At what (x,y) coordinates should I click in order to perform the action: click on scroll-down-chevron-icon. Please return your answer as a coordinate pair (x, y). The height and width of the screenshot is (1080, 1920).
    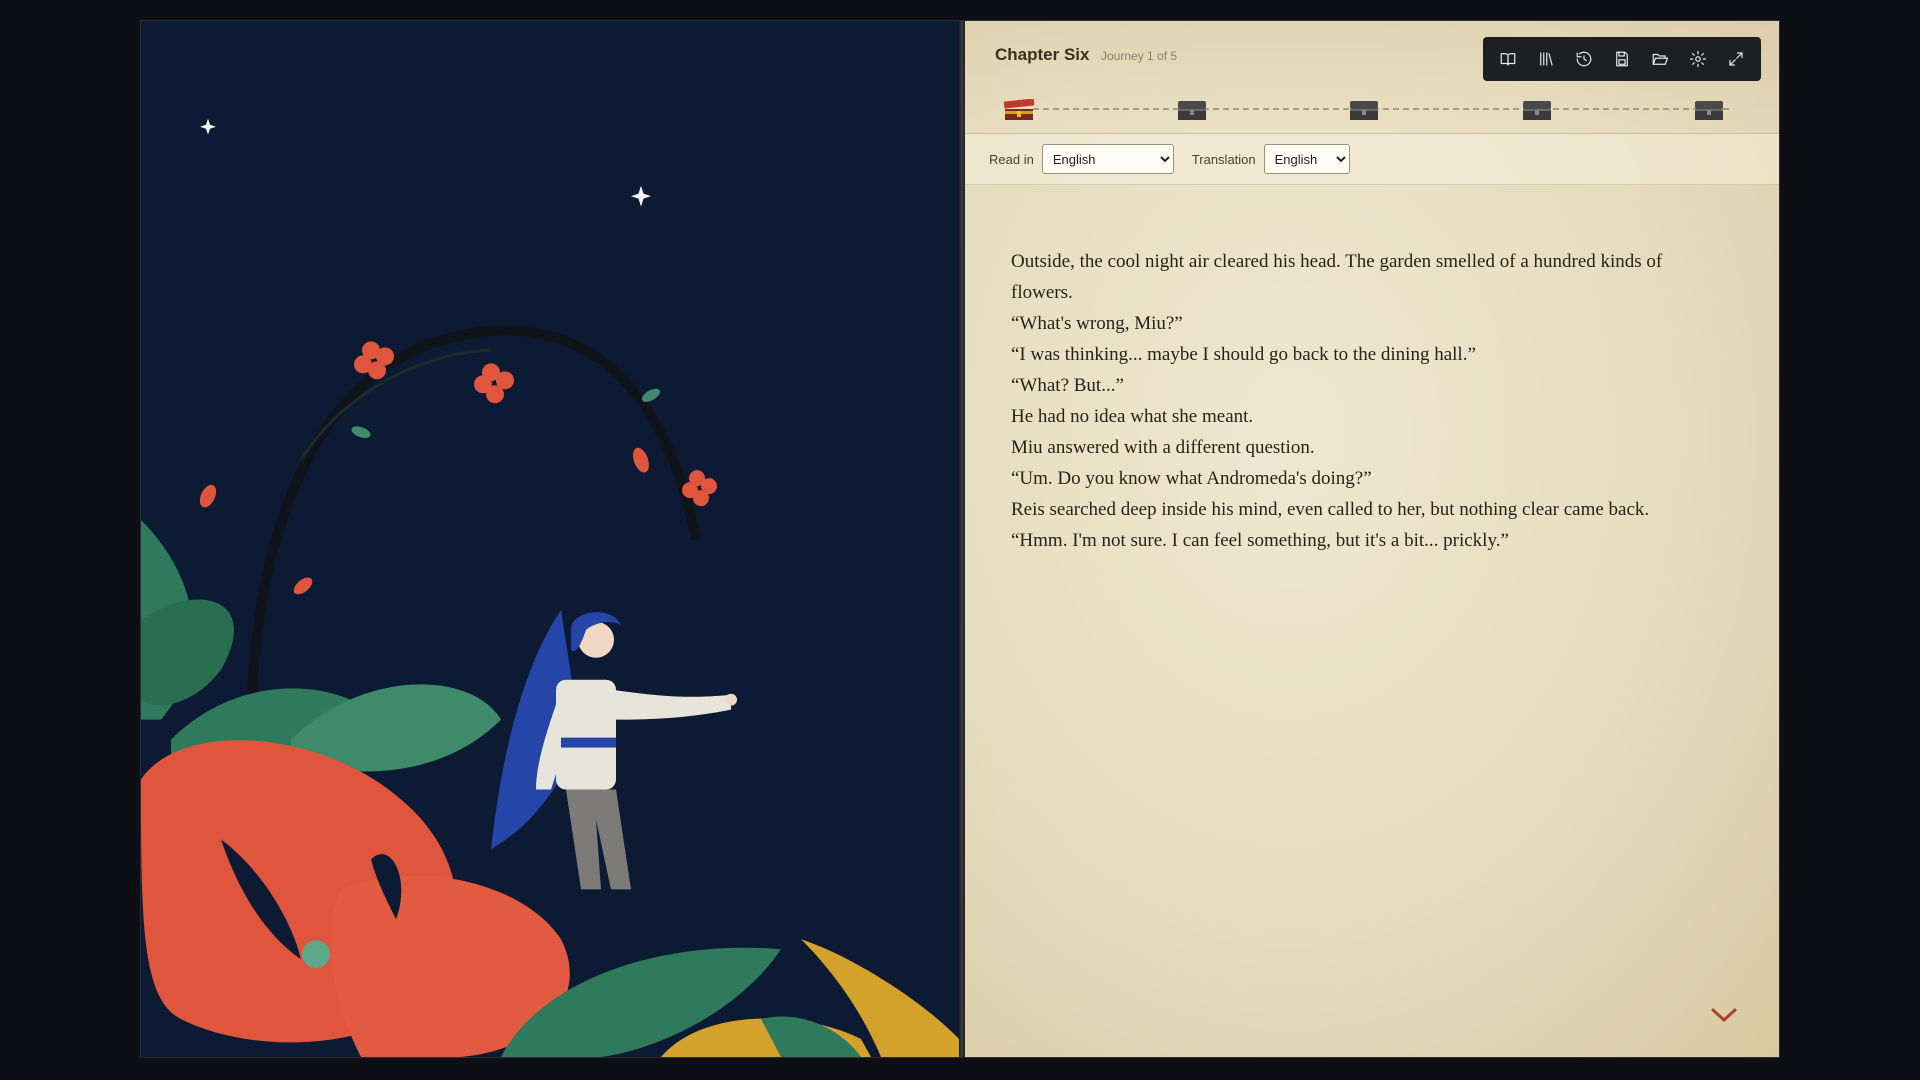
    Looking at the image, I should click on (1724, 1015).